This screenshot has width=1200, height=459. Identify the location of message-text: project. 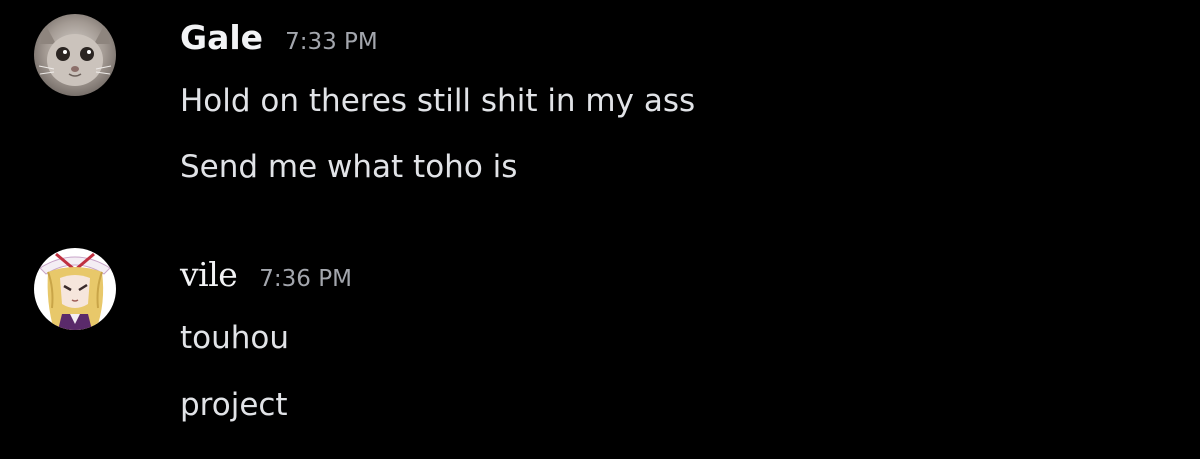
(234, 405).